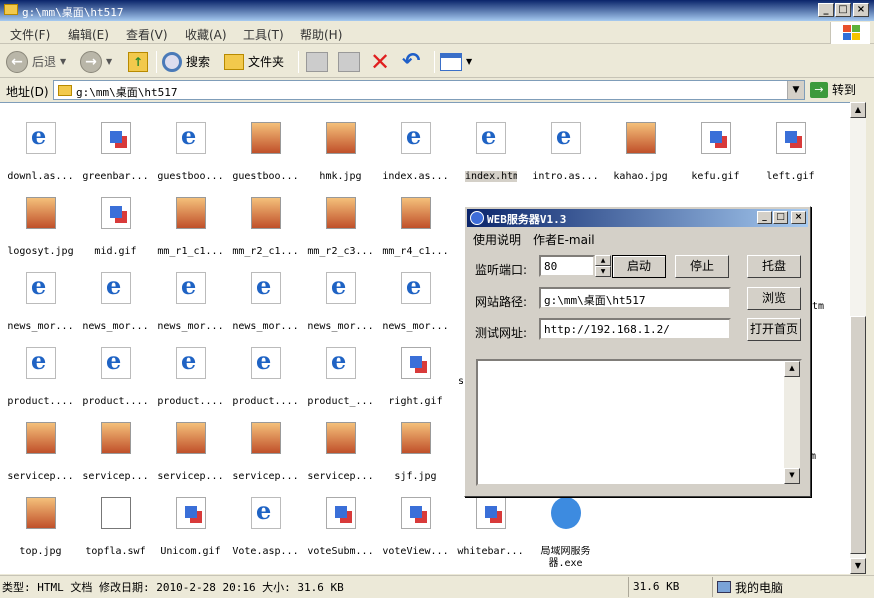  I want to click on browse-button: 浏览, so click(774, 298).